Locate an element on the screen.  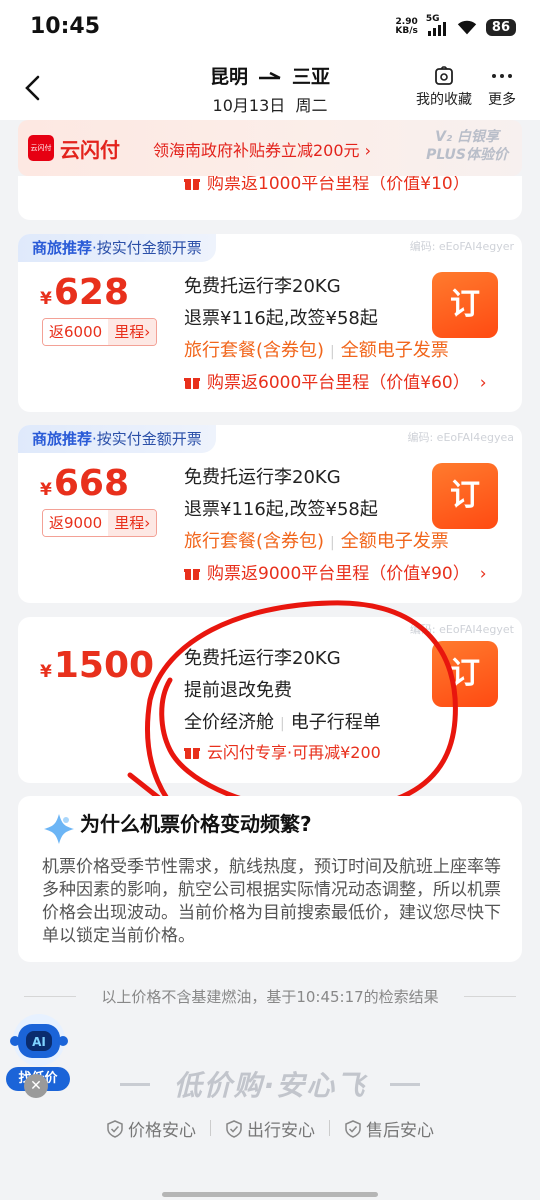
guarantee-row: 价格安心 出行安心 售后安心 is located at coordinates (270, 1128).